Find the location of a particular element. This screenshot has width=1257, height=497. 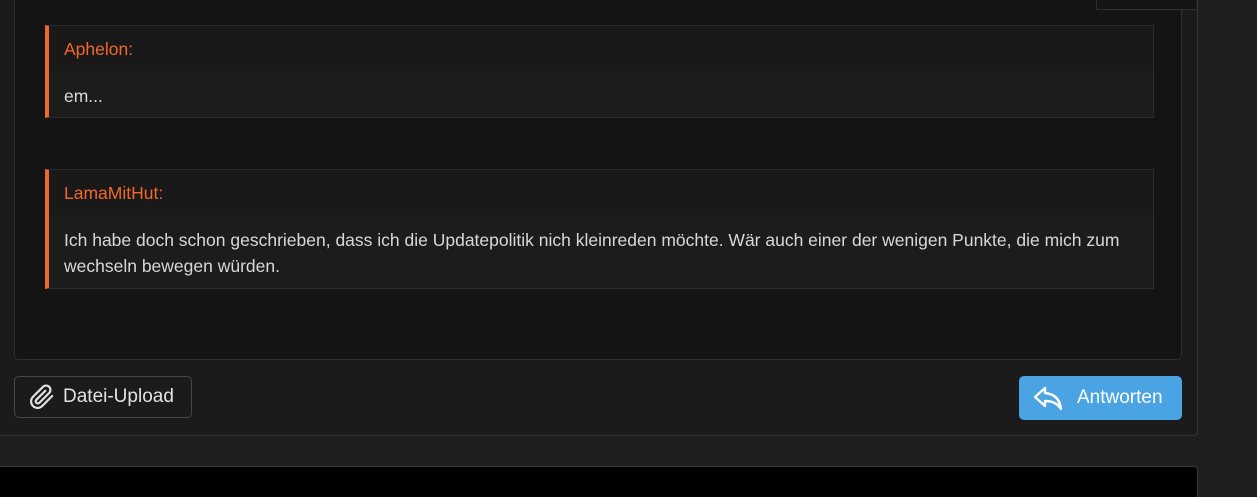

reply-button: Antworten is located at coordinates (1100, 398).